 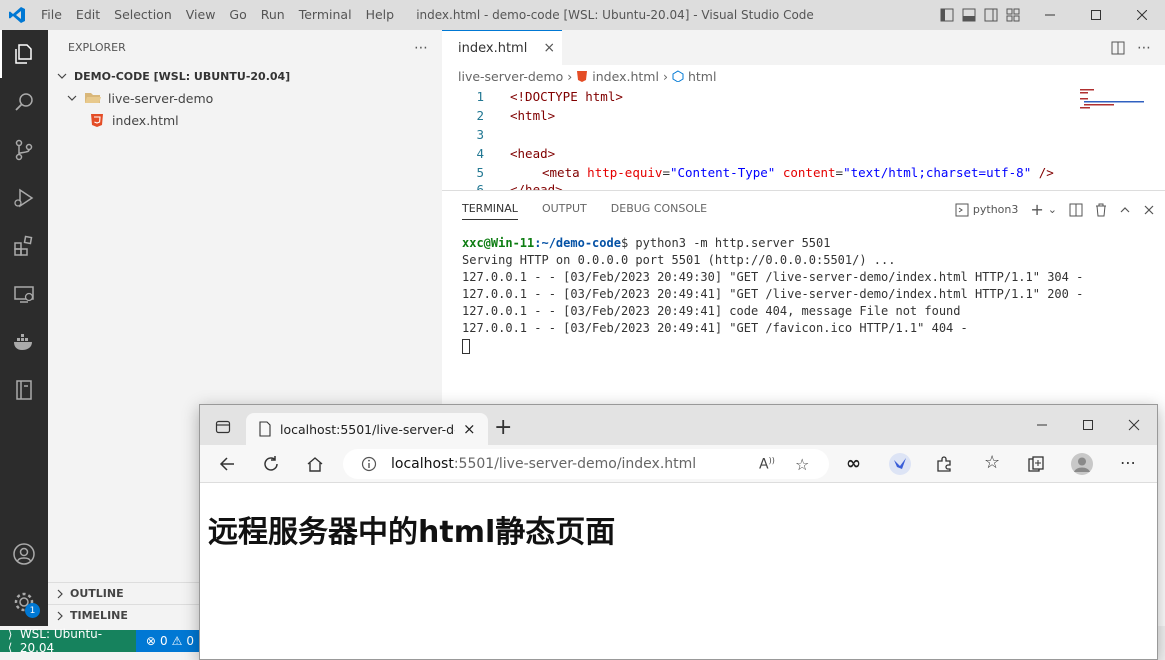 I want to click on remote-explorer-icon, so click(x=24, y=294).